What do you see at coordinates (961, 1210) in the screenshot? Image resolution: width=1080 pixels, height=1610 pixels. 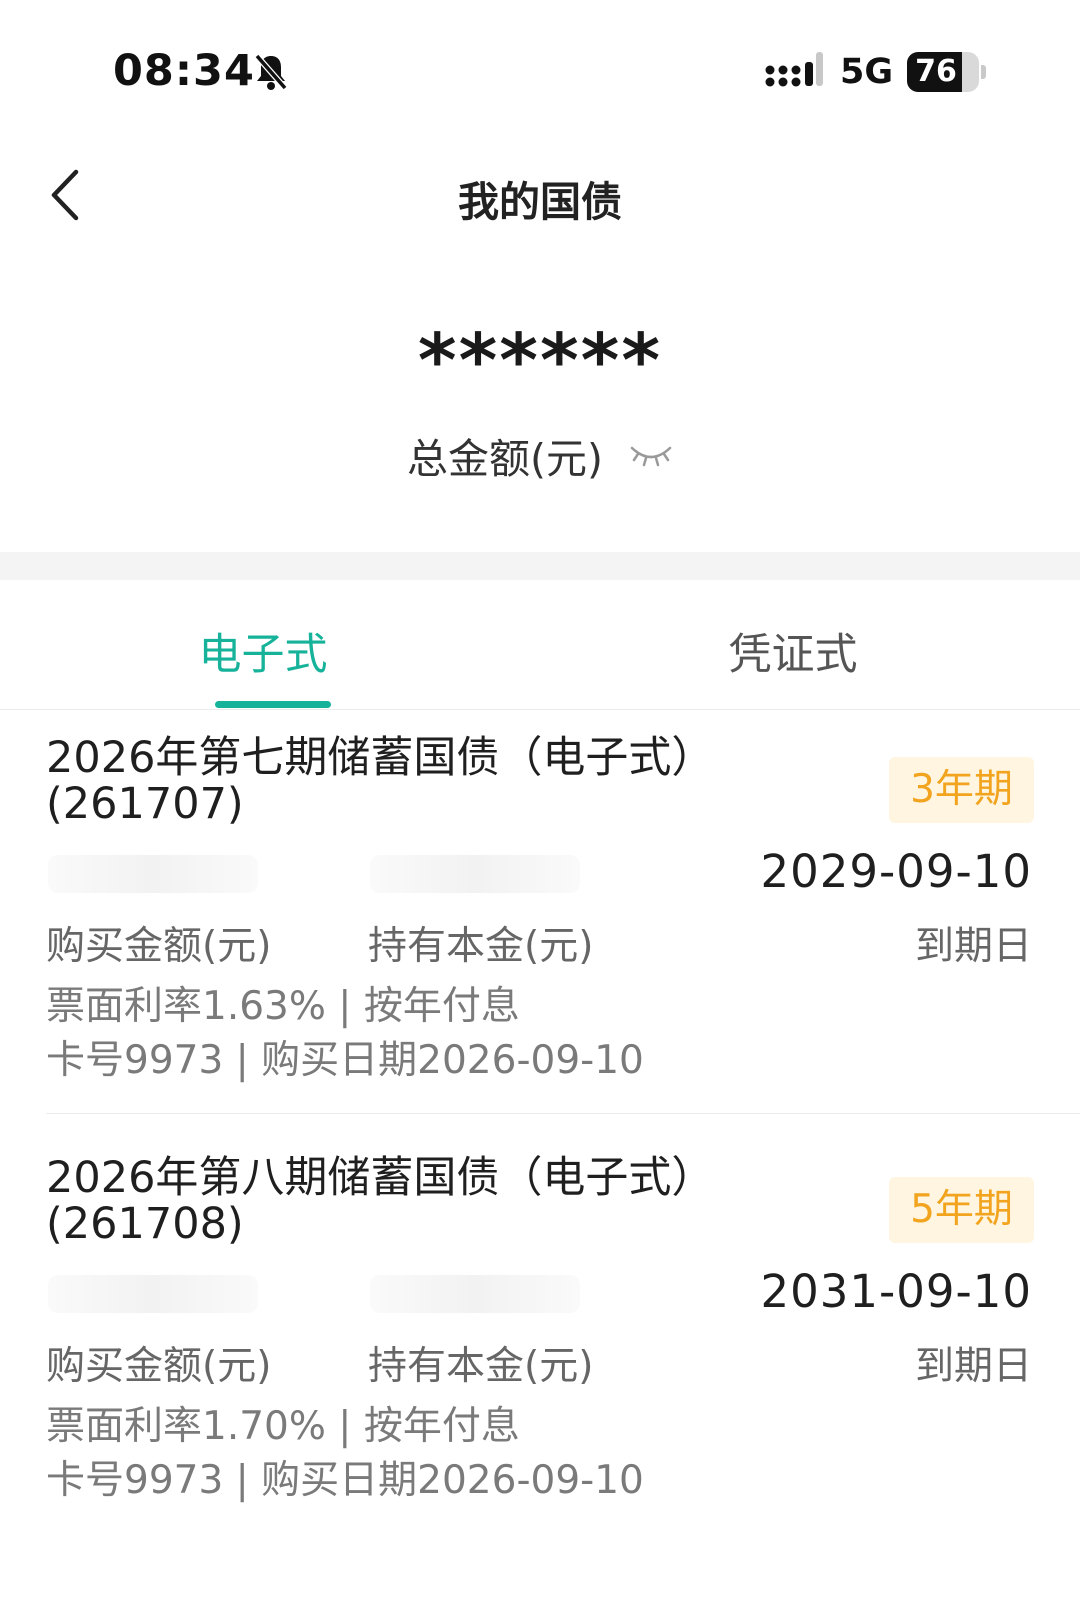 I see `term-badge: 5年期` at bounding box center [961, 1210].